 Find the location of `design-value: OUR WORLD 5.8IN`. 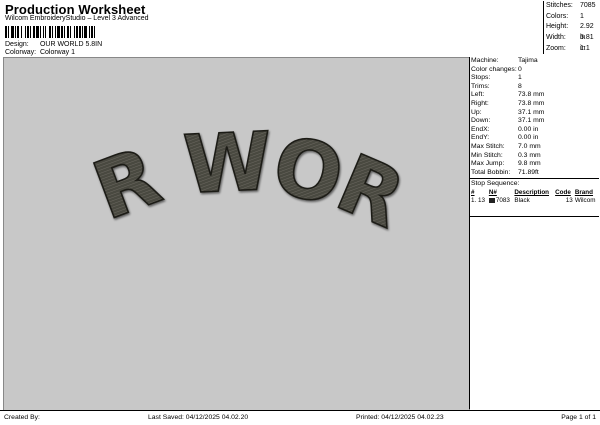

design-value: OUR WORLD 5.8IN is located at coordinates (71, 44).